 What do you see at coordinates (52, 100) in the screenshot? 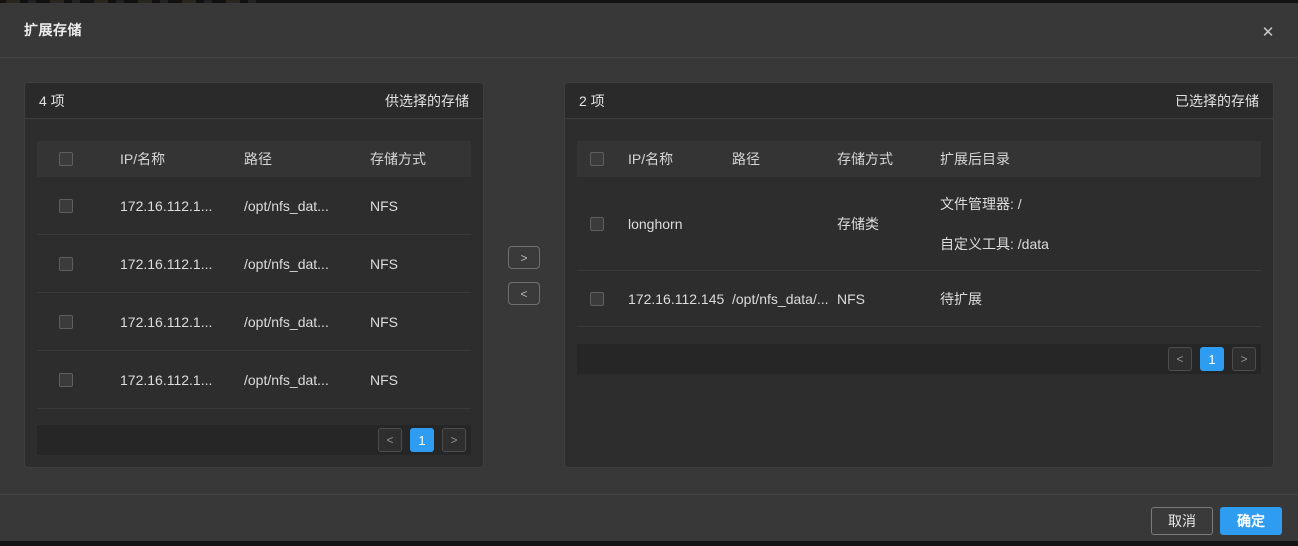
I see `available-count: 4 项` at bounding box center [52, 100].